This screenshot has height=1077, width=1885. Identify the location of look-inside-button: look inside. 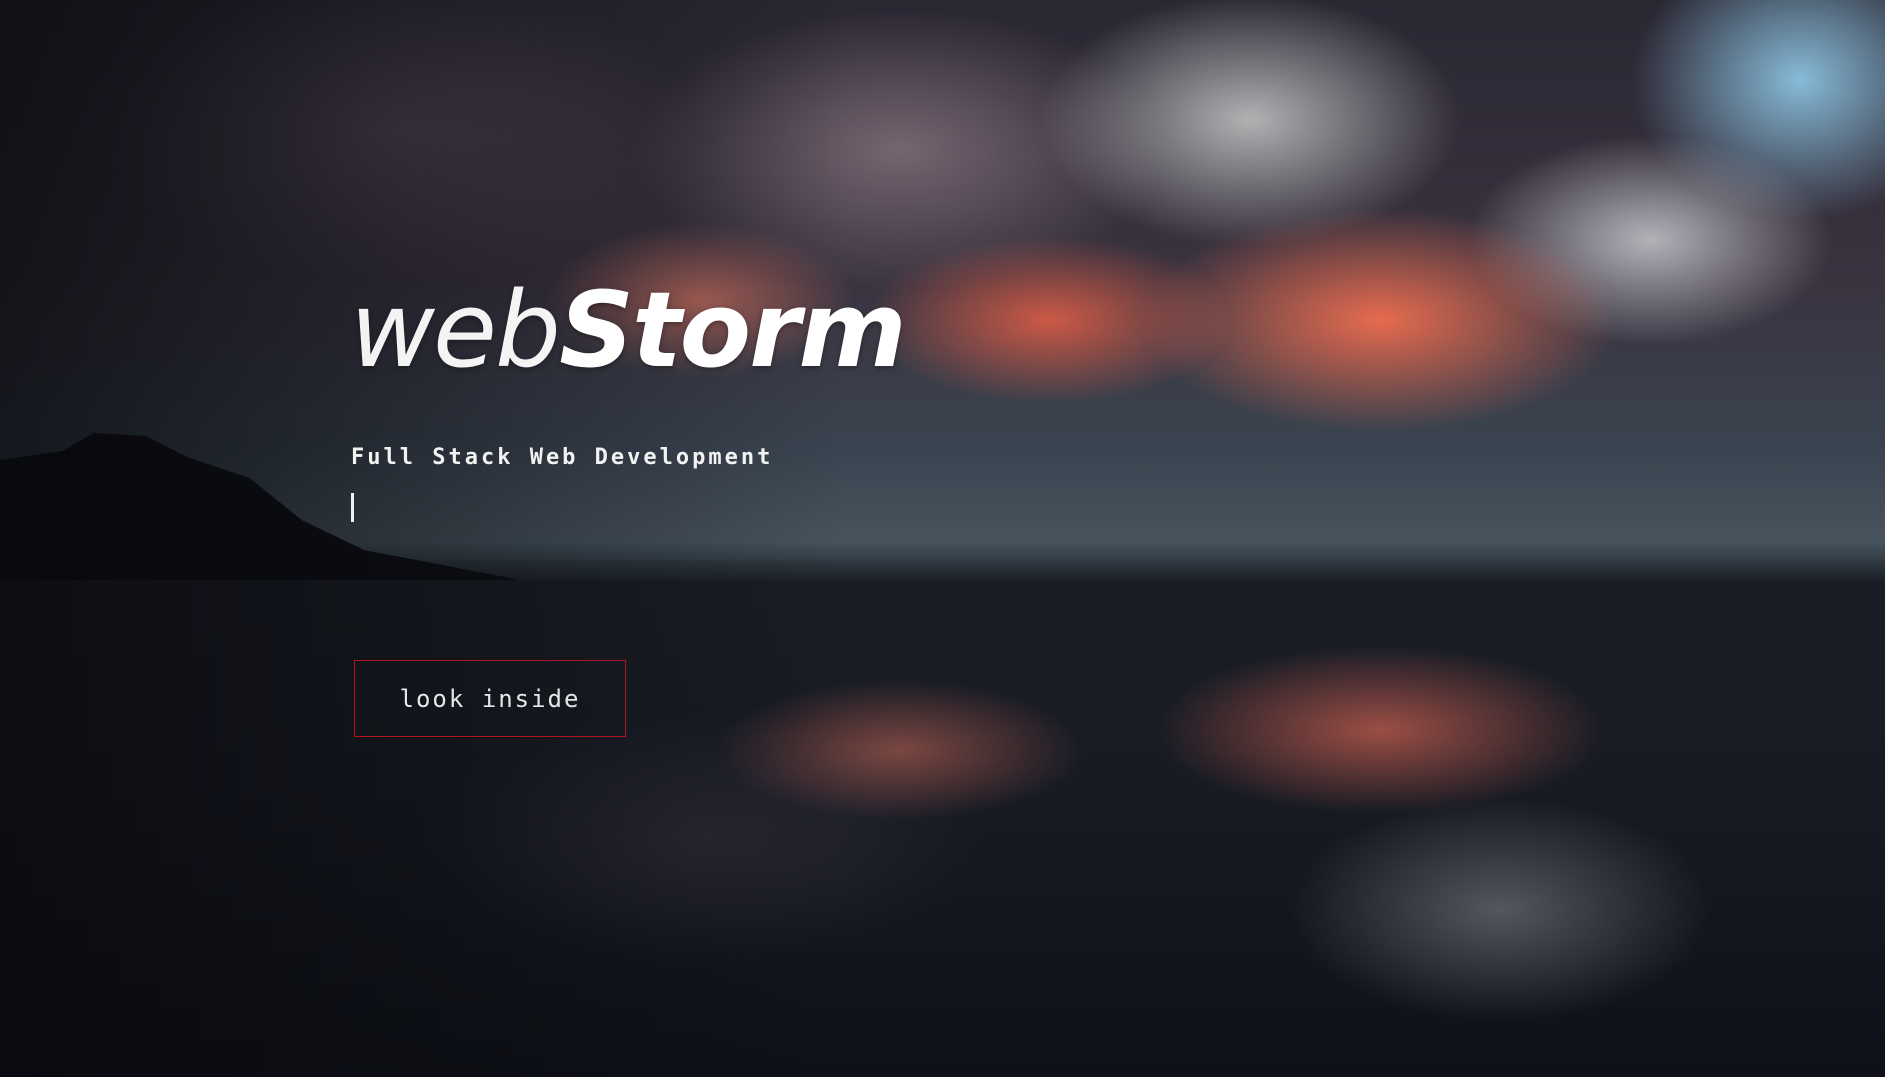
(490, 698).